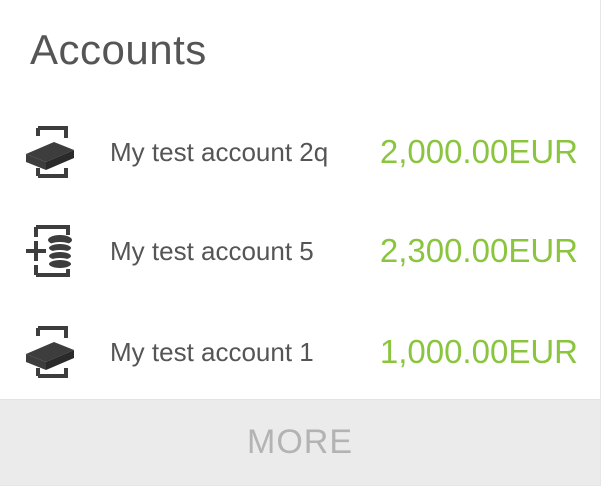 The image size is (601, 486). I want to click on account-name: My test account 5, so click(212, 251).